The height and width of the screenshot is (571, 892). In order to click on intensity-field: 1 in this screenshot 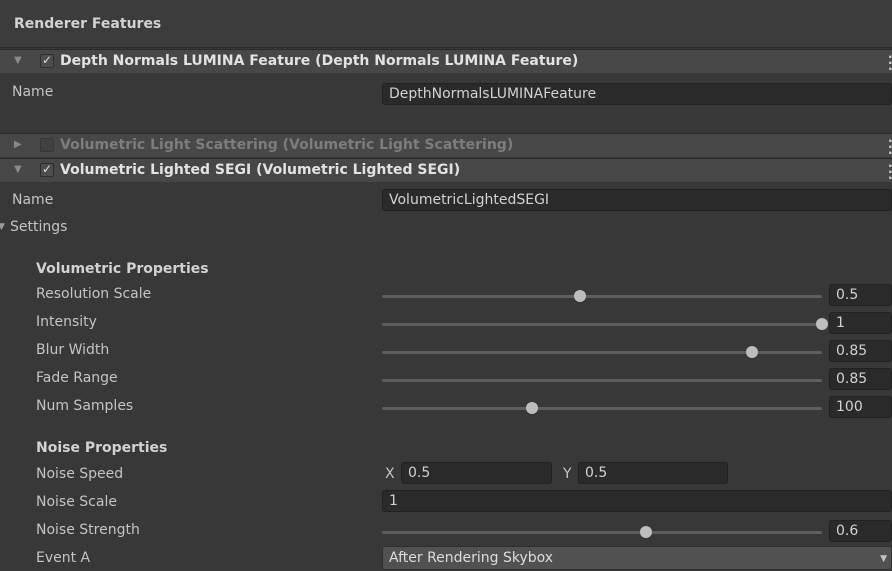, I will do `click(860, 323)`.